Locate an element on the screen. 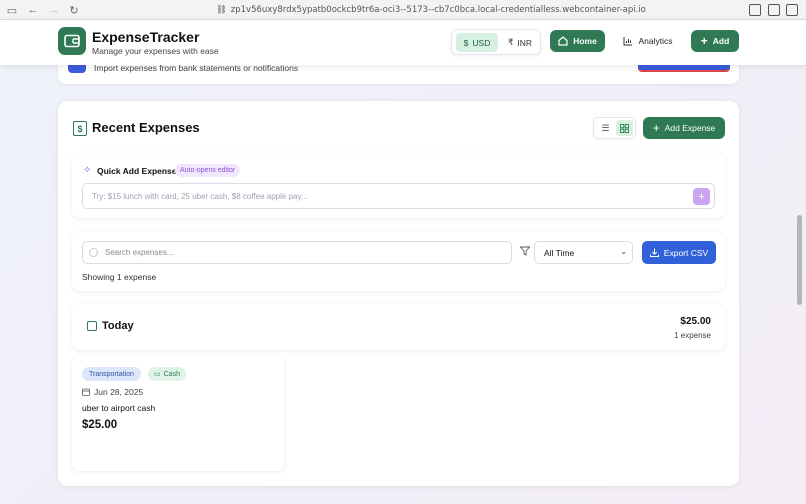 Image resolution: width=806 pixels, height=504 pixels. time-filter-value: All Time is located at coordinates (559, 252).